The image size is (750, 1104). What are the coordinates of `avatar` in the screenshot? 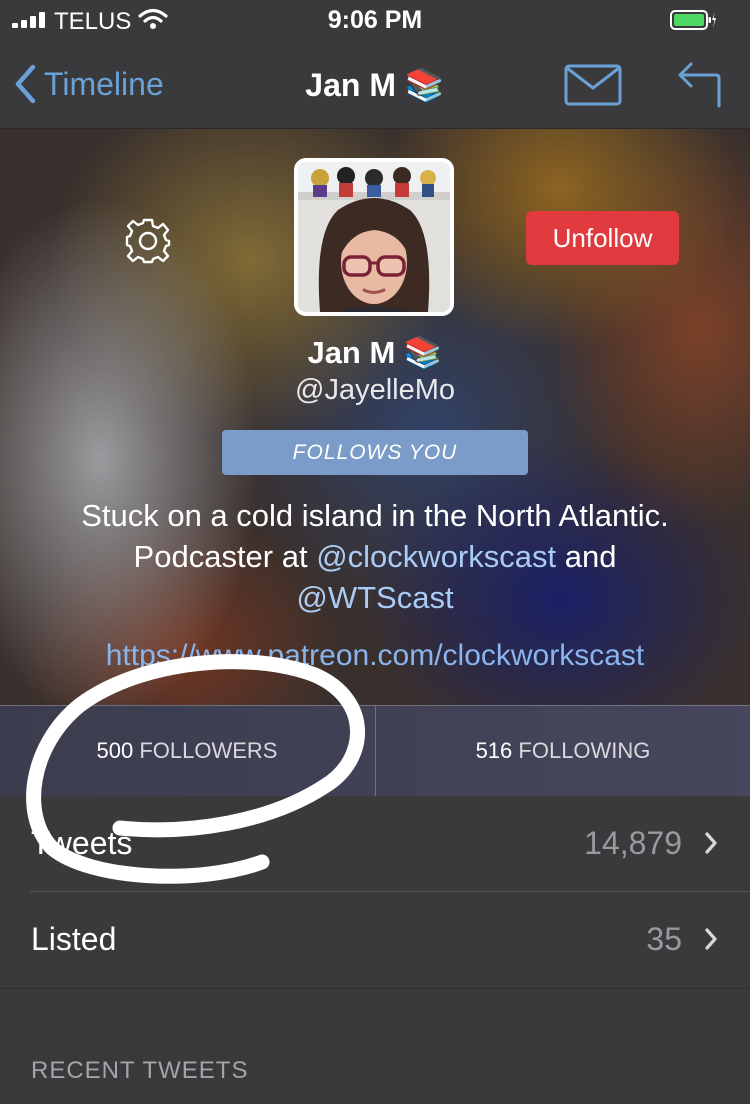 It's located at (374, 237).